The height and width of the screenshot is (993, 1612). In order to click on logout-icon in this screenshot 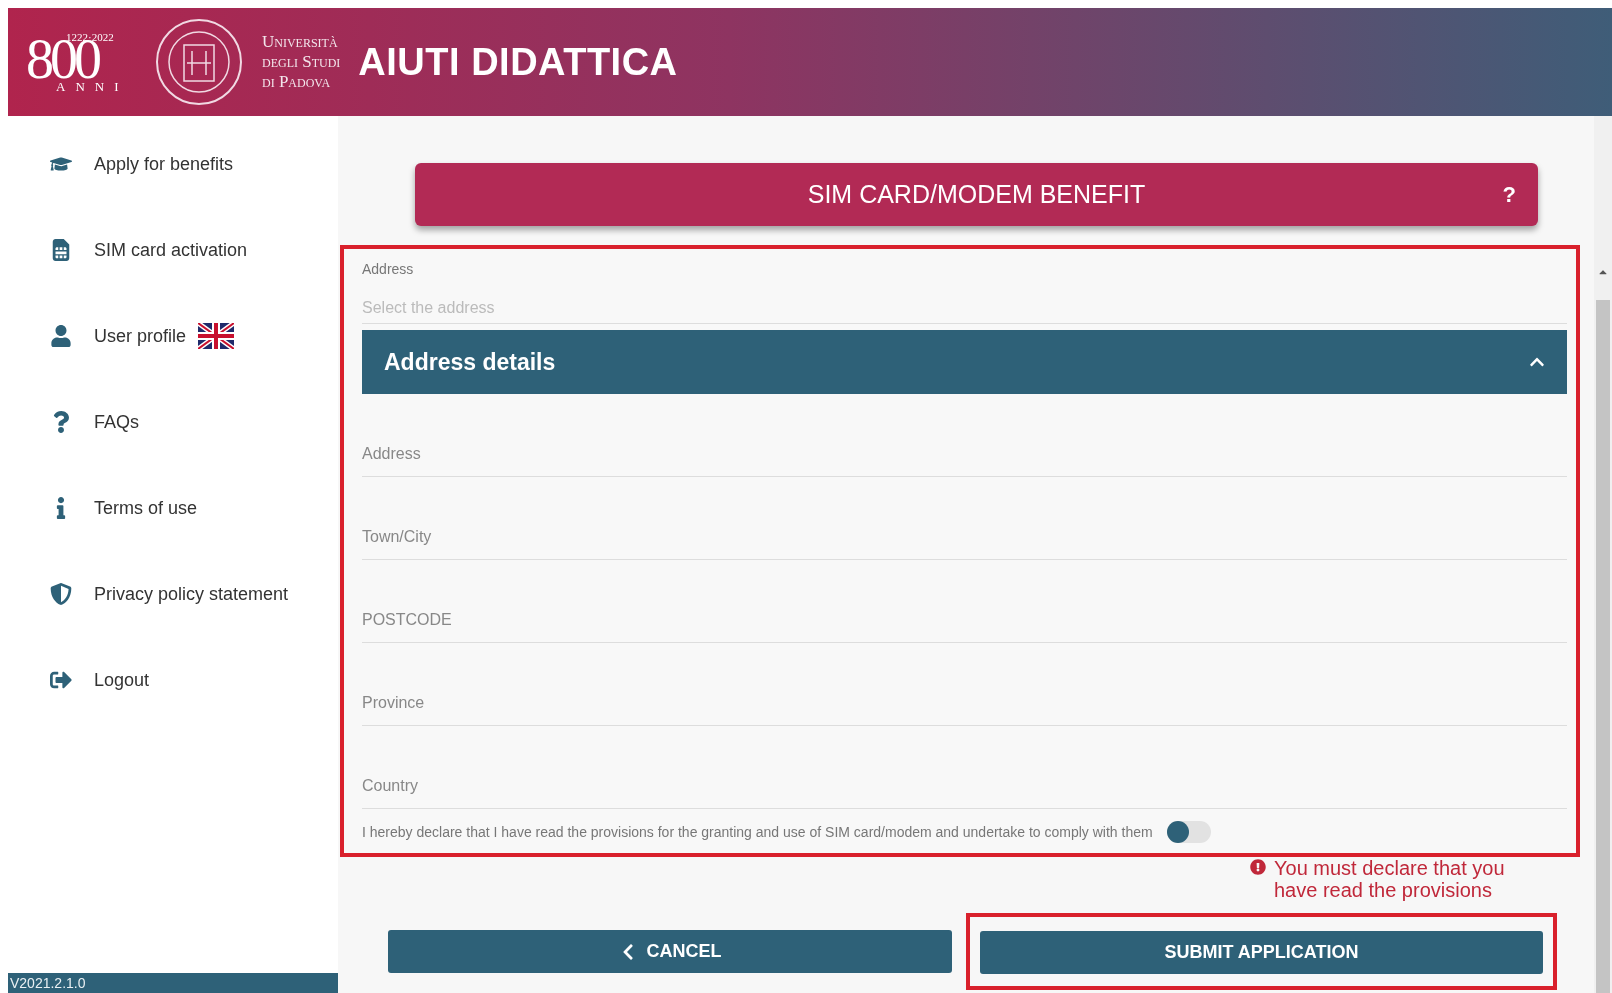, I will do `click(61, 680)`.